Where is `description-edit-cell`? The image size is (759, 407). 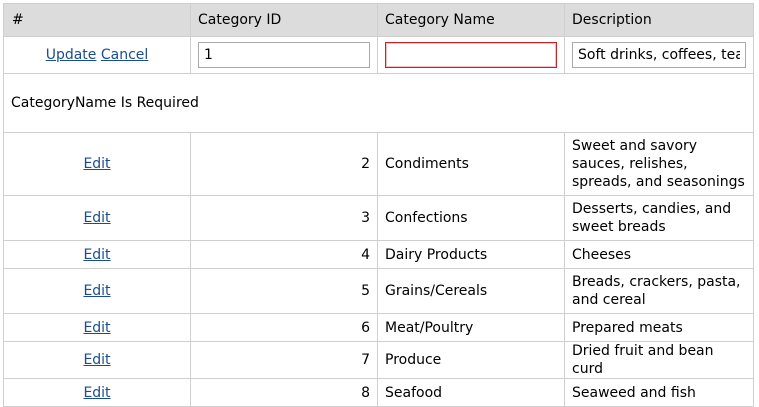
description-edit-cell is located at coordinates (659, 55).